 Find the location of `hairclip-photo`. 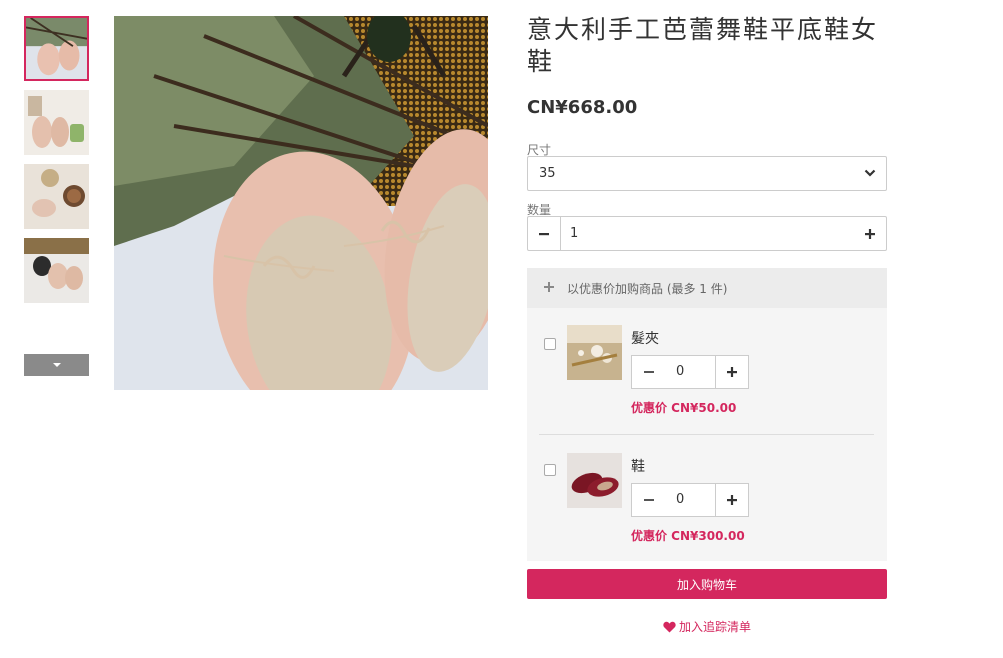

hairclip-photo is located at coordinates (594, 352).